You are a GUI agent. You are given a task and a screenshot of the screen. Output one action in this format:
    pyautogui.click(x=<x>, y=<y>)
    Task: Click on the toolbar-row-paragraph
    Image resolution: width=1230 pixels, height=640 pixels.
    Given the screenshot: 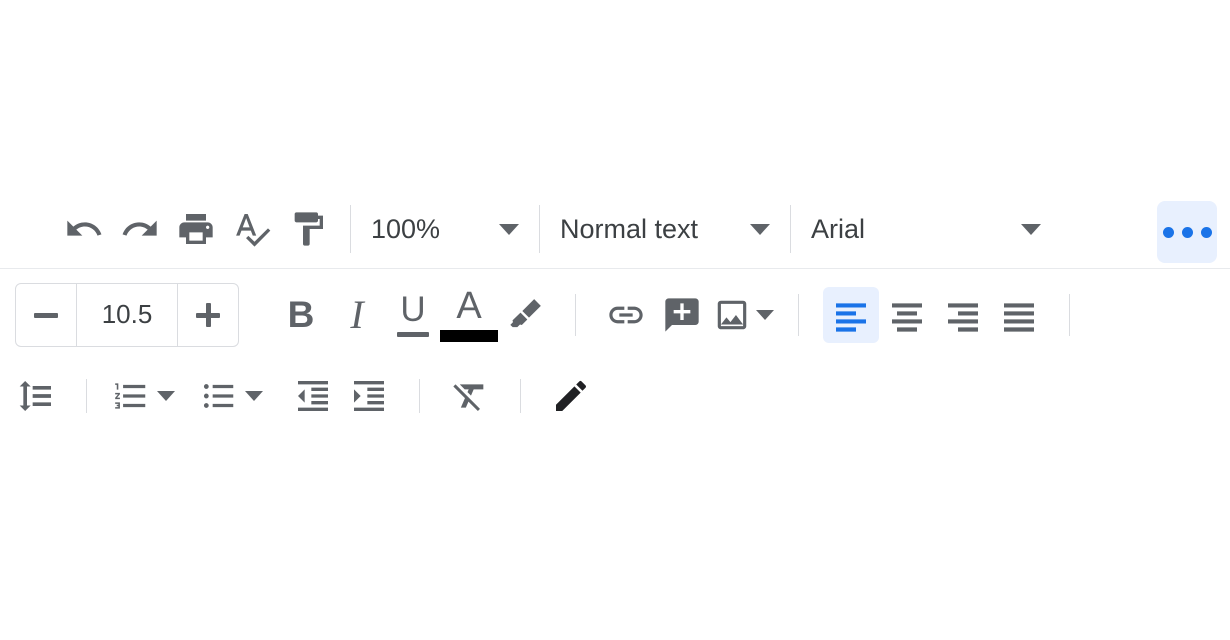 What is the action you would take?
    pyautogui.click(x=615, y=396)
    